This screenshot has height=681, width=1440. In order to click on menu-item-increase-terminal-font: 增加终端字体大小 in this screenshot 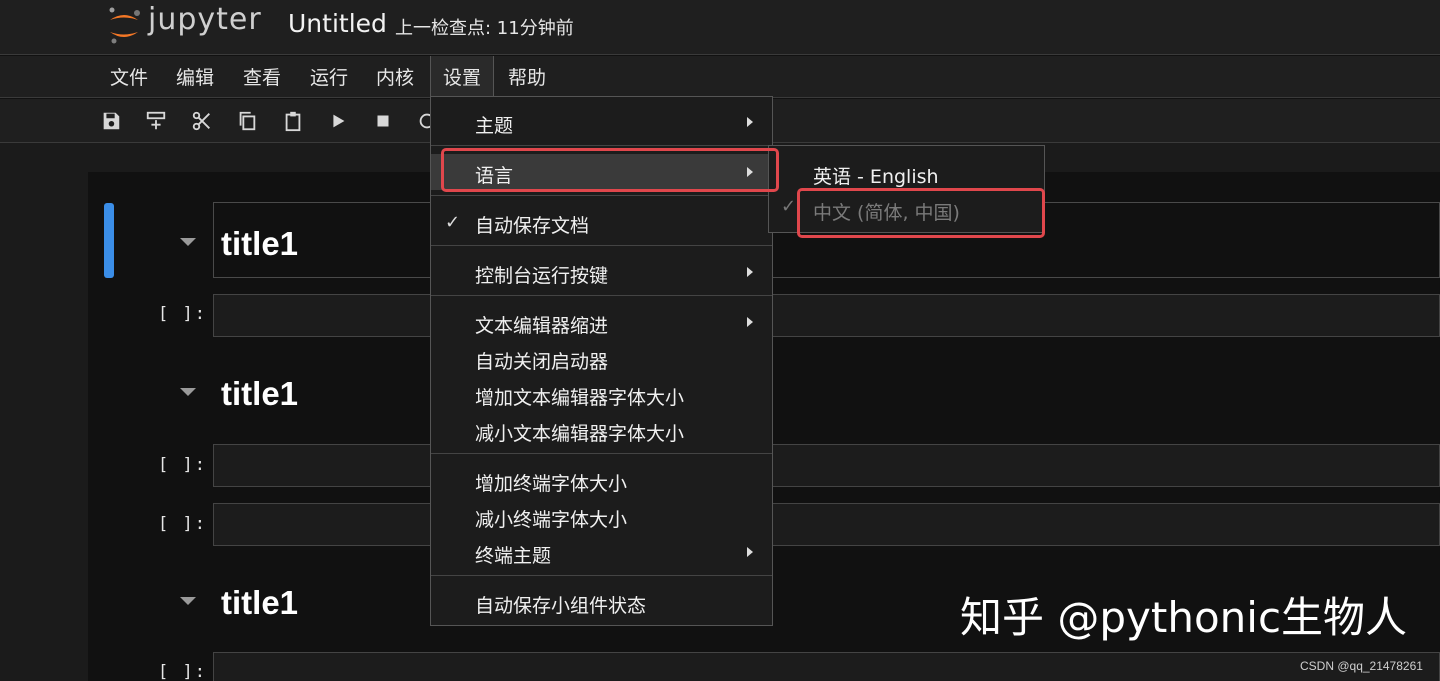, I will do `click(601, 480)`.